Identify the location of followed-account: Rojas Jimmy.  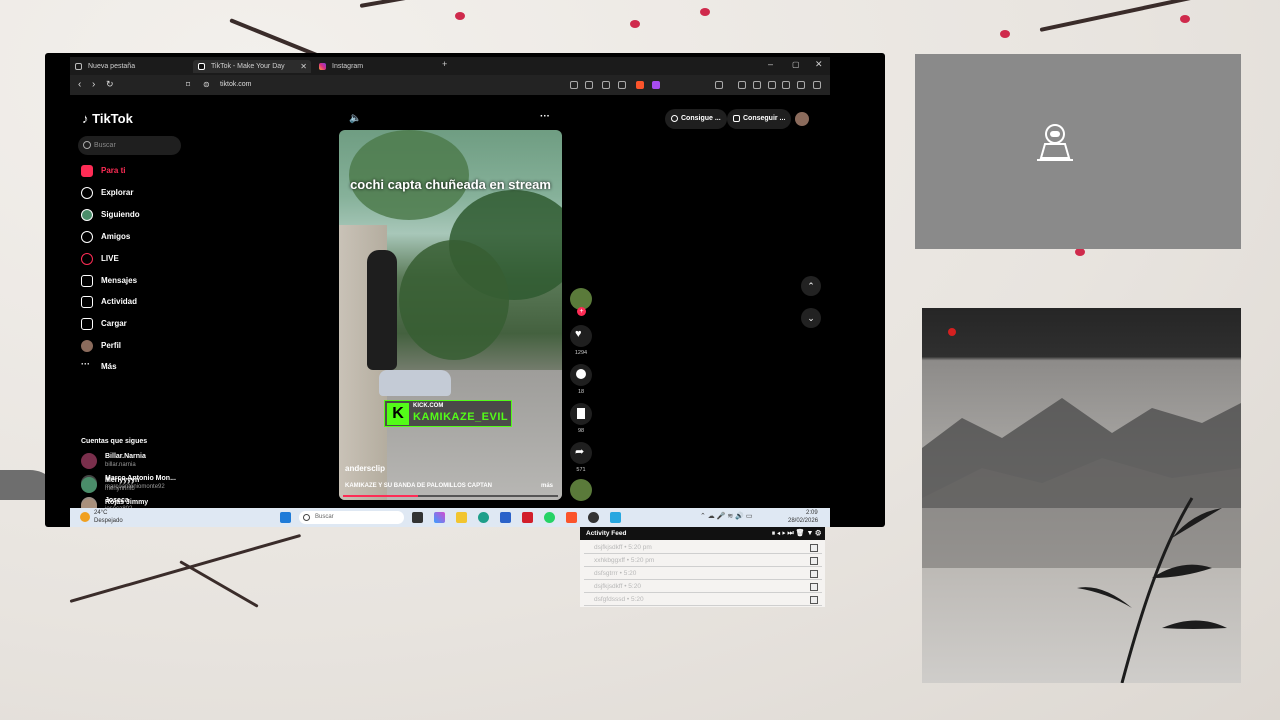
(114, 503).